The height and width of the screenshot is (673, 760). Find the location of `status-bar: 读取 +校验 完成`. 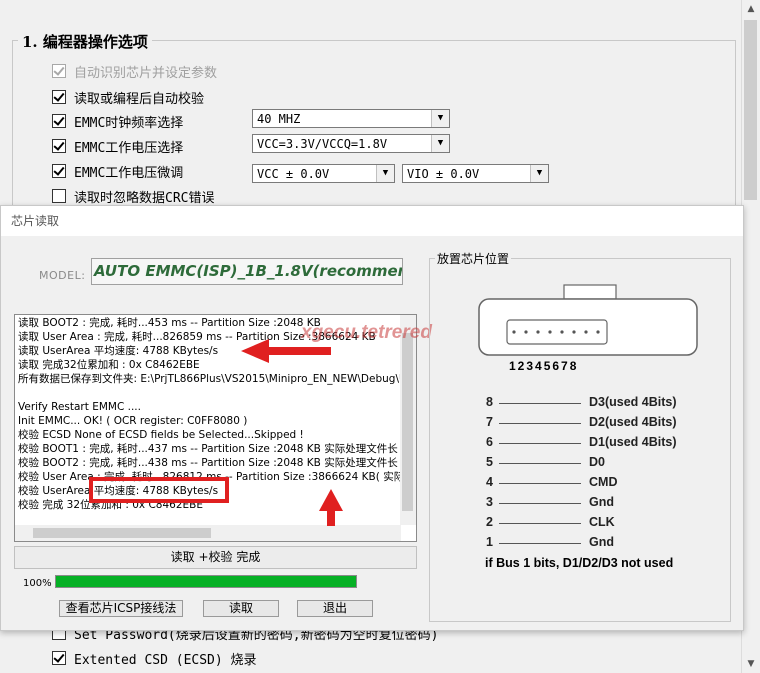

status-bar: 读取 +校验 完成 is located at coordinates (215, 557).